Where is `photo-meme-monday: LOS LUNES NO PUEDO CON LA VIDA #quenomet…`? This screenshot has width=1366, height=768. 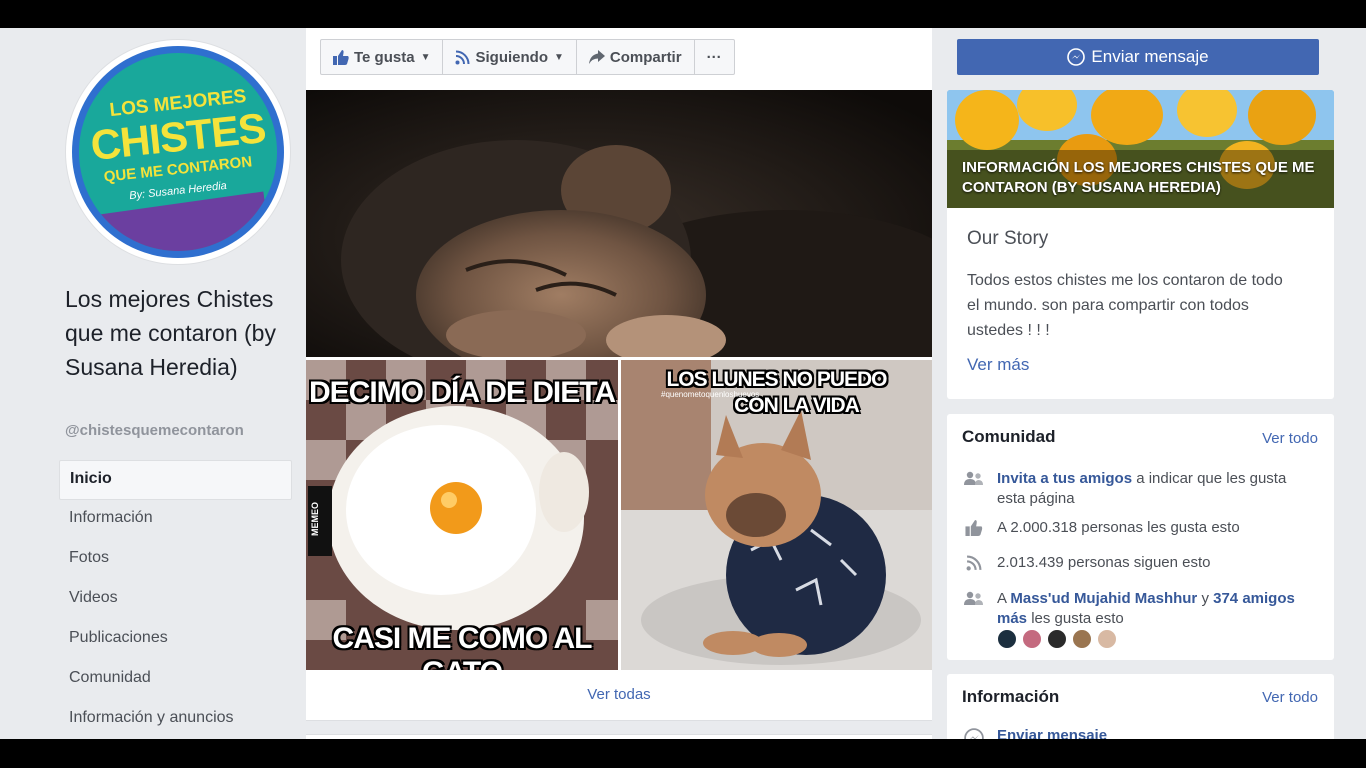 photo-meme-monday: LOS LUNES NO PUEDO CON LA VIDA #quenomet… is located at coordinates (776, 515).